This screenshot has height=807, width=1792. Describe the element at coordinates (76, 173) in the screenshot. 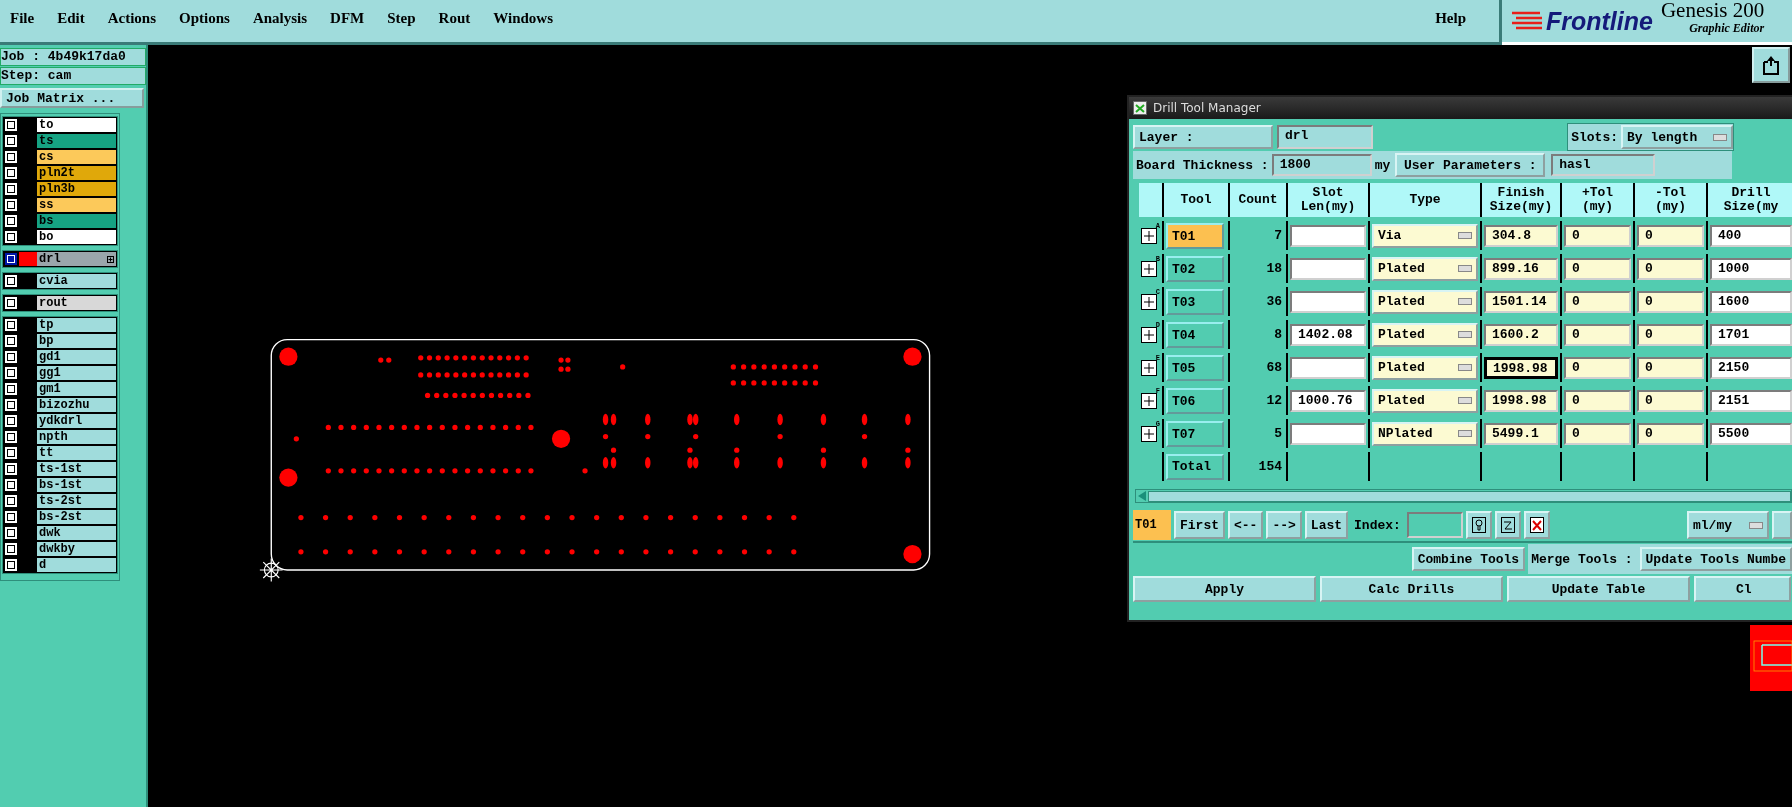

I see `layer-name: pln2t` at that location.